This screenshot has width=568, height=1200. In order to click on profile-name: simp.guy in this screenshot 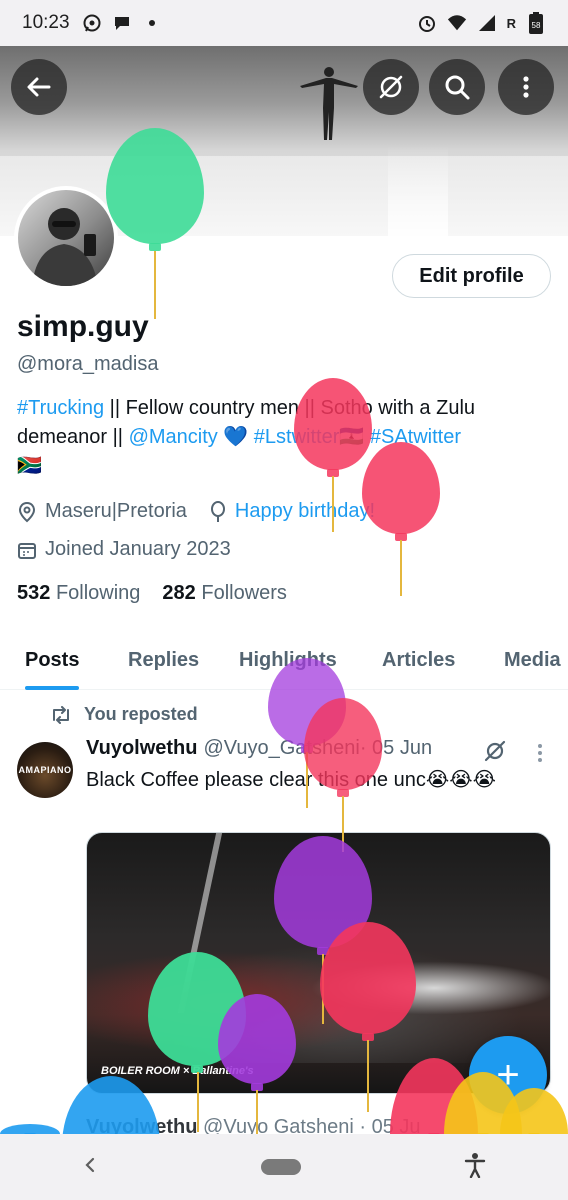, I will do `click(83, 326)`.